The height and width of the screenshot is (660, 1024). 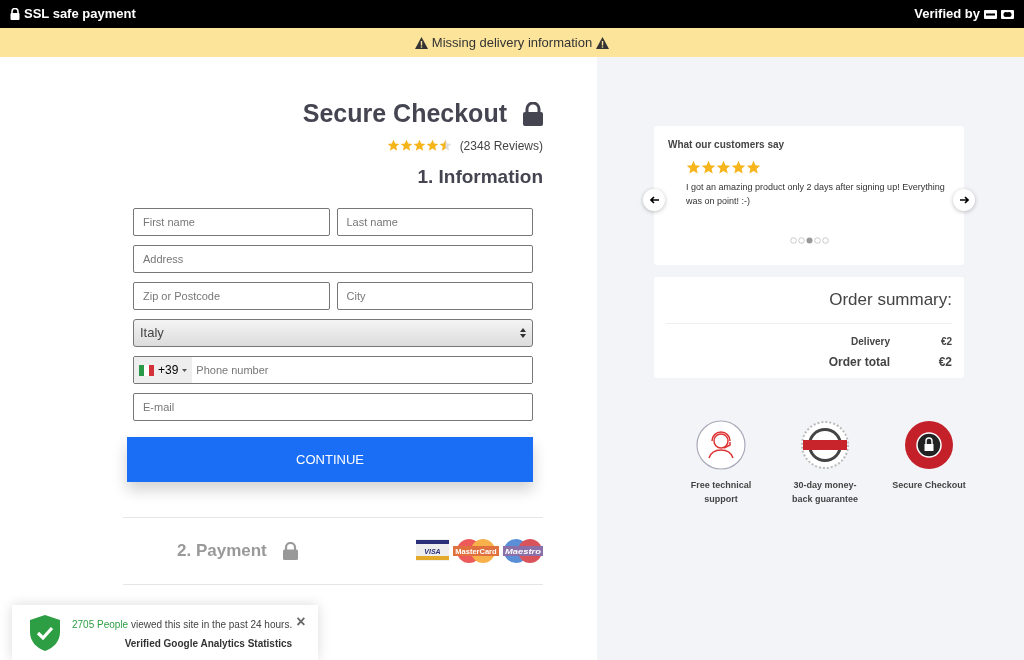 What do you see at coordinates (434, 296) in the screenshot?
I see `input-field: City` at bounding box center [434, 296].